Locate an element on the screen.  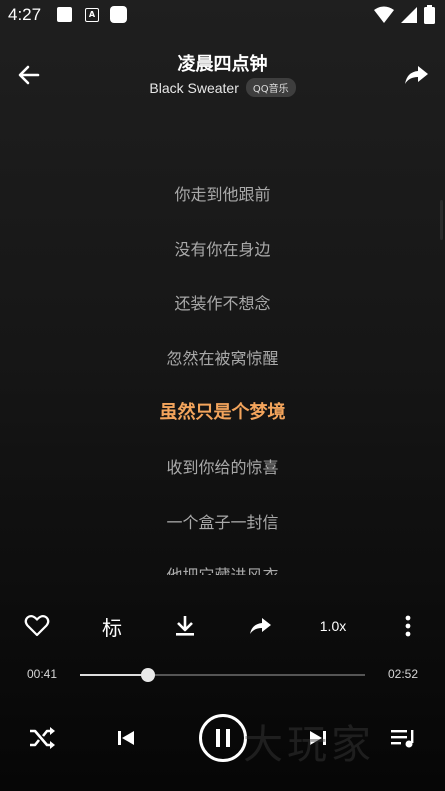
mark-button: 标 is located at coordinates (112, 626).